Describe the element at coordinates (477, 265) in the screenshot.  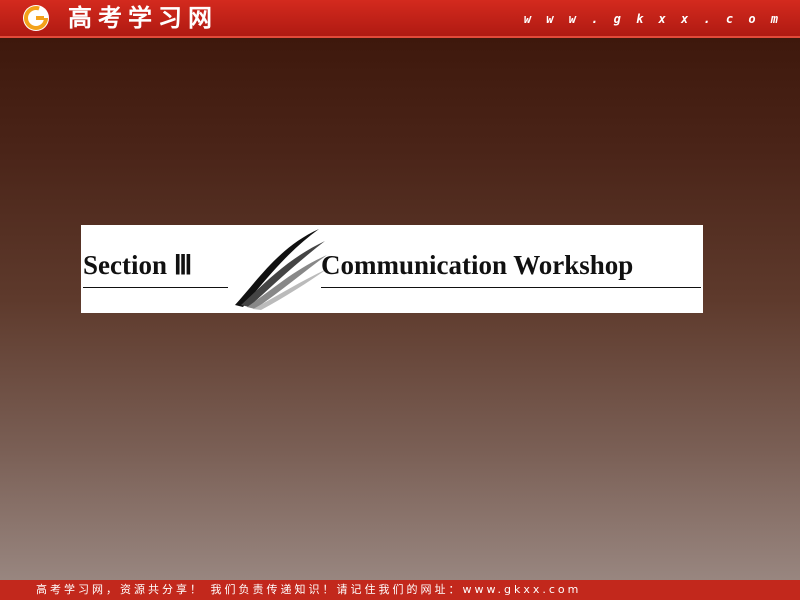
I see `workshop-title: Communication Workshop` at that location.